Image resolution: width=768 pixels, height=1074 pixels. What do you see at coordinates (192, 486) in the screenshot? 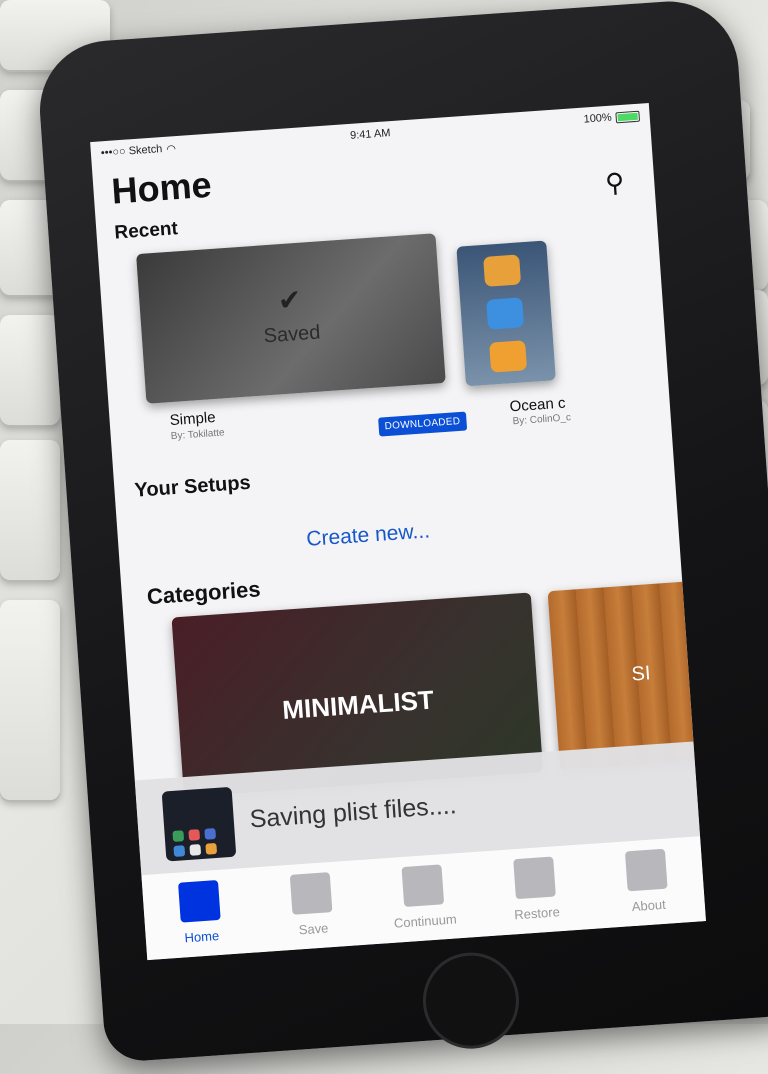
I see `your-setups-heading: Your Setups` at bounding box center [192, 486].